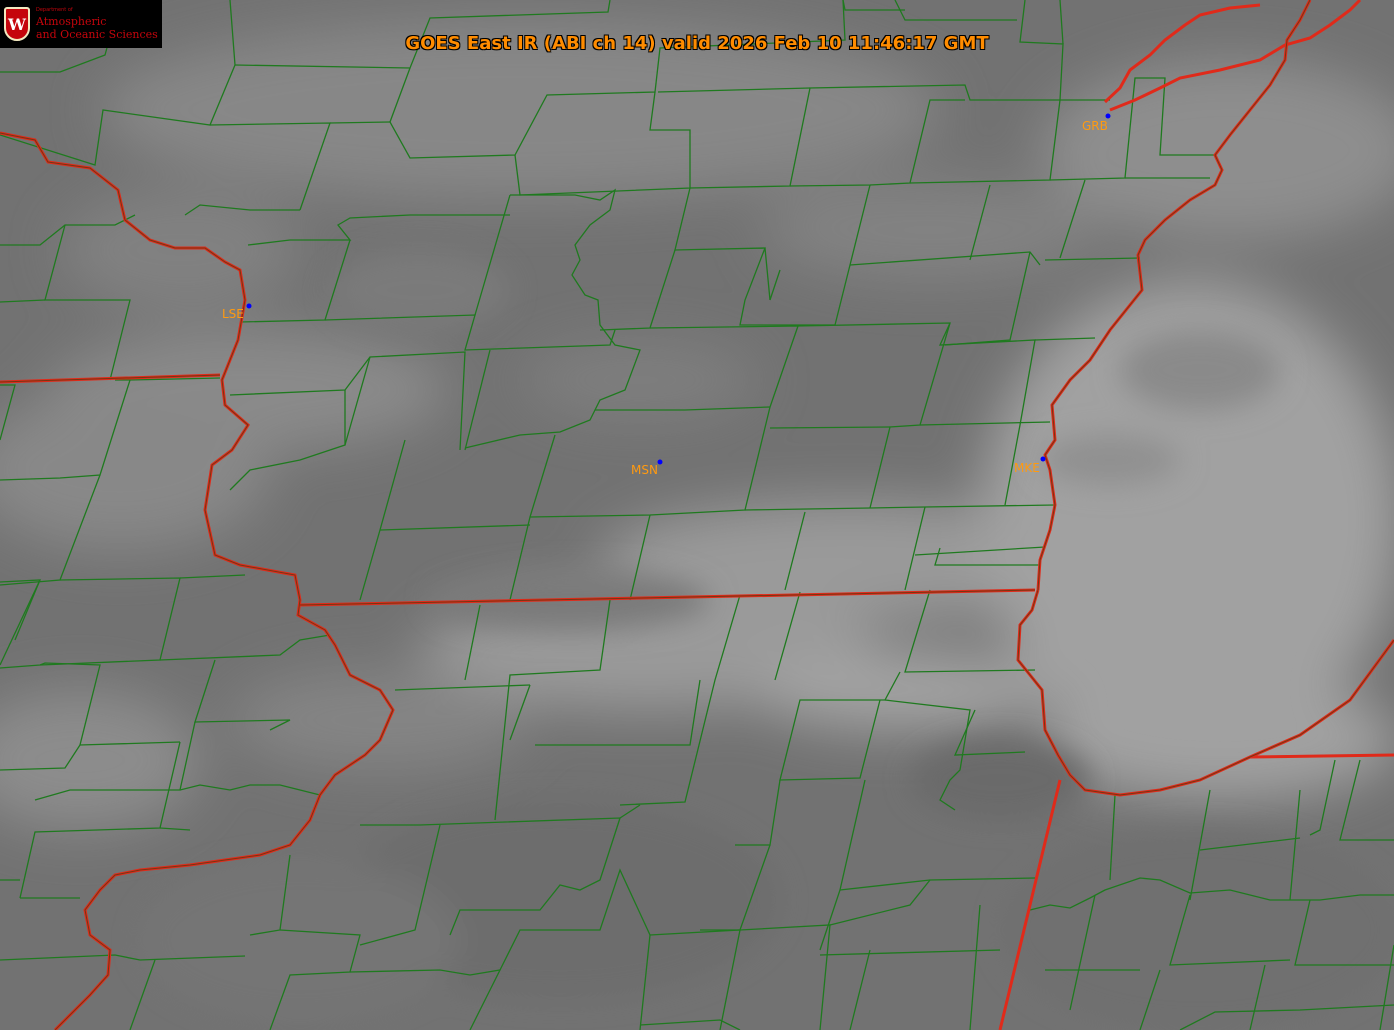  What do you see at coordinates (1027, 468) in the screenshot?
I see `station-label-mke: MKE` at bounding box center [1027, 468].